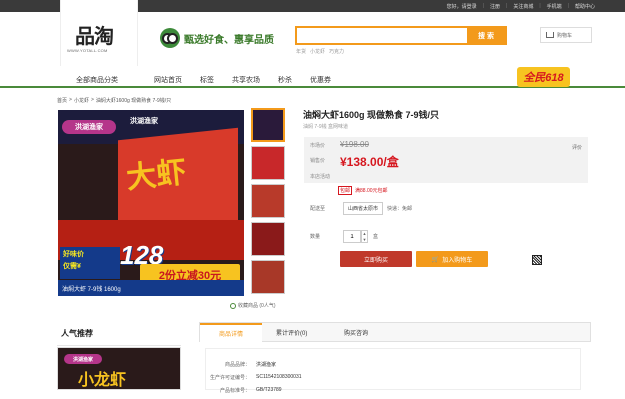 The height and width of the screenshot is (399, 625). I want to click on cart-button: 购物车, so click(566, 35).